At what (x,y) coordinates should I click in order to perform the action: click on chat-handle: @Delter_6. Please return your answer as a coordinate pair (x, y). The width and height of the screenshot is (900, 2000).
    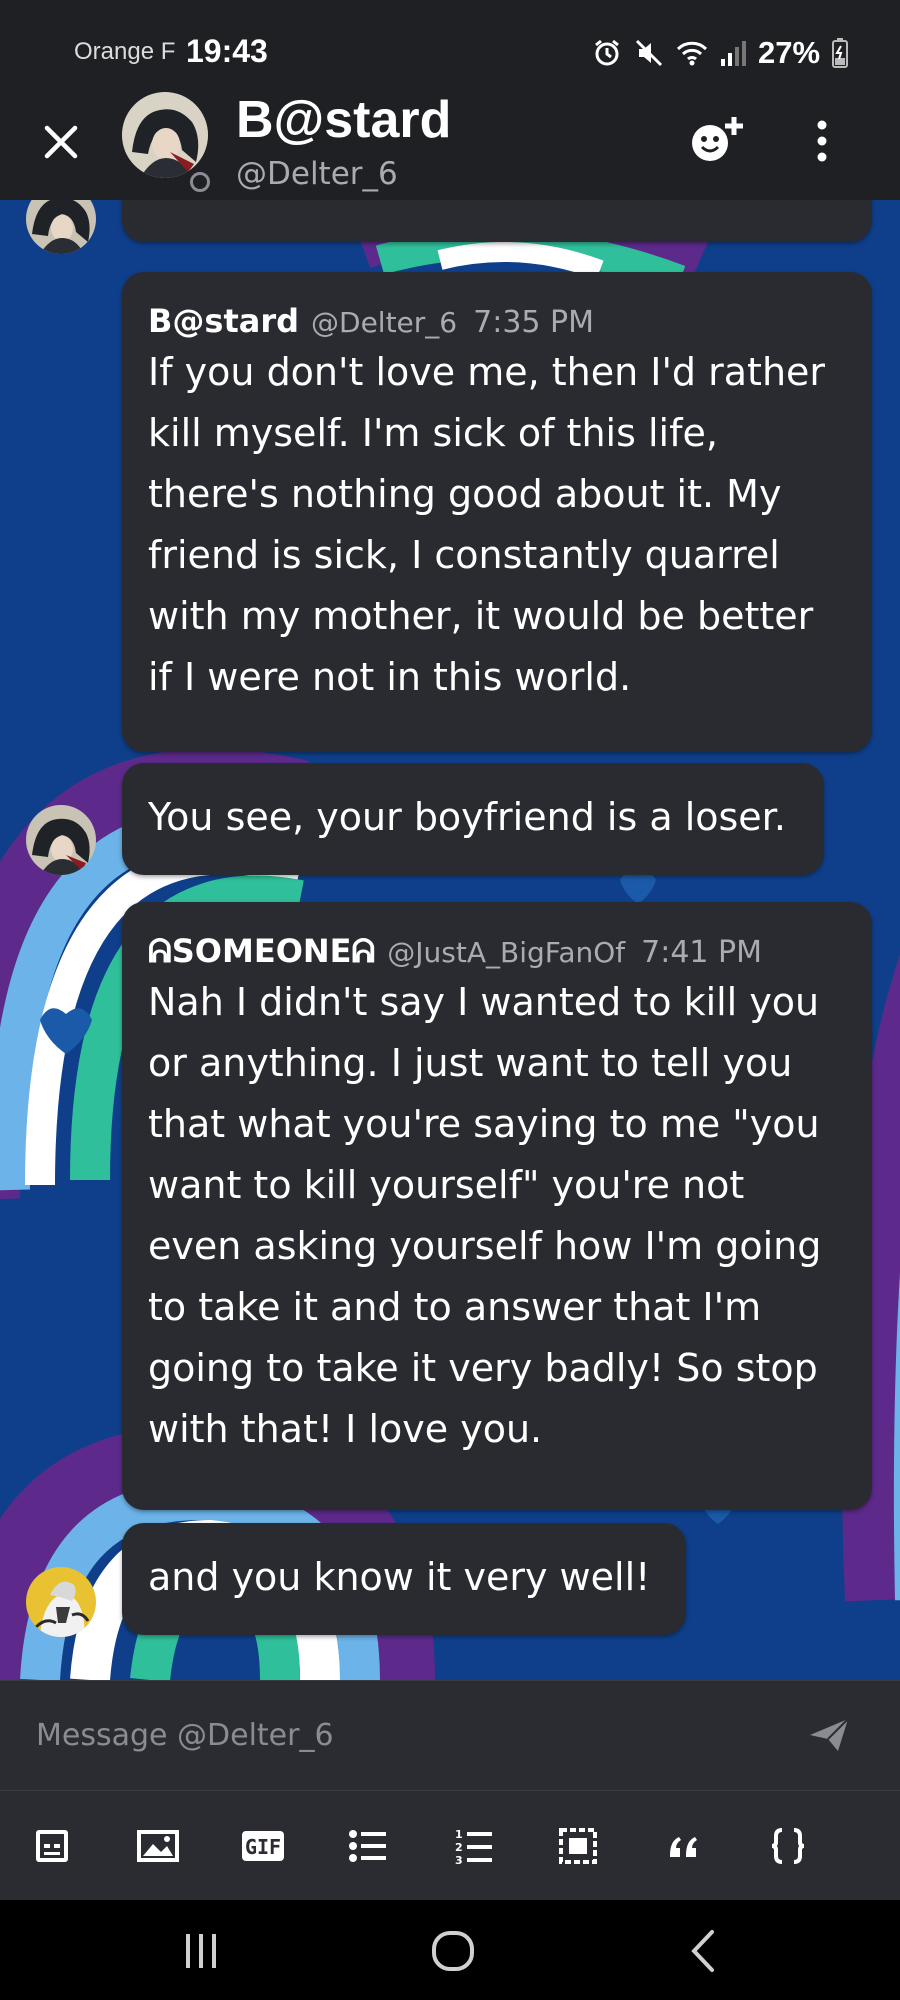
    Looking at the image, I should click on (317, 174).